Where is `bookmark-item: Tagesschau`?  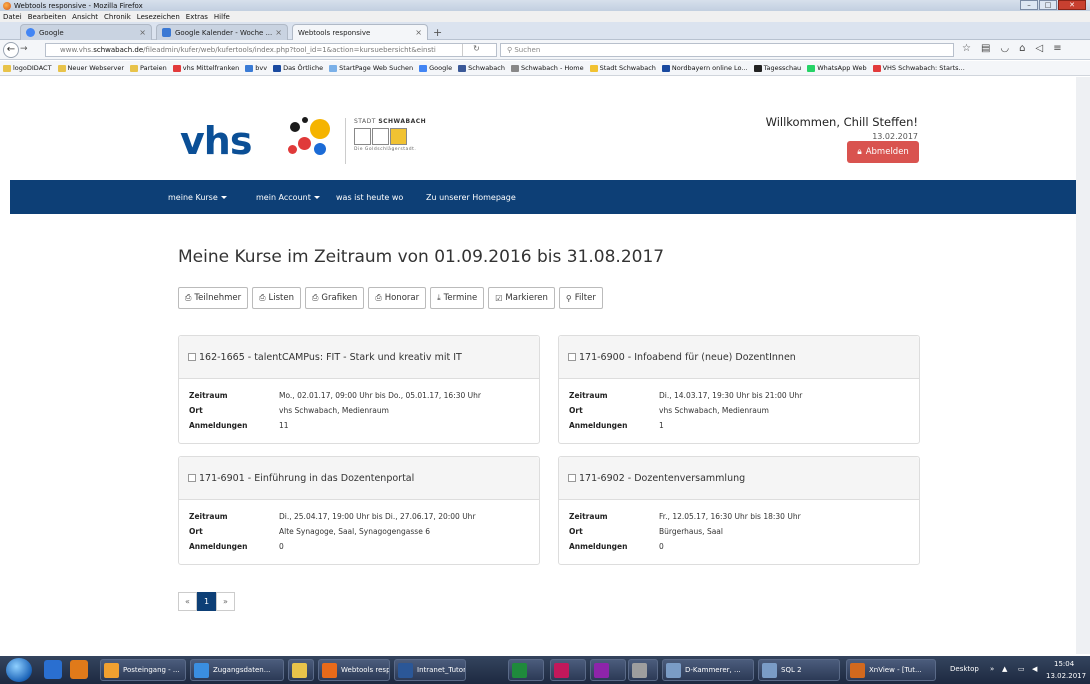 bookmark-item: Tagesschau is located at coordinates (777, 68).